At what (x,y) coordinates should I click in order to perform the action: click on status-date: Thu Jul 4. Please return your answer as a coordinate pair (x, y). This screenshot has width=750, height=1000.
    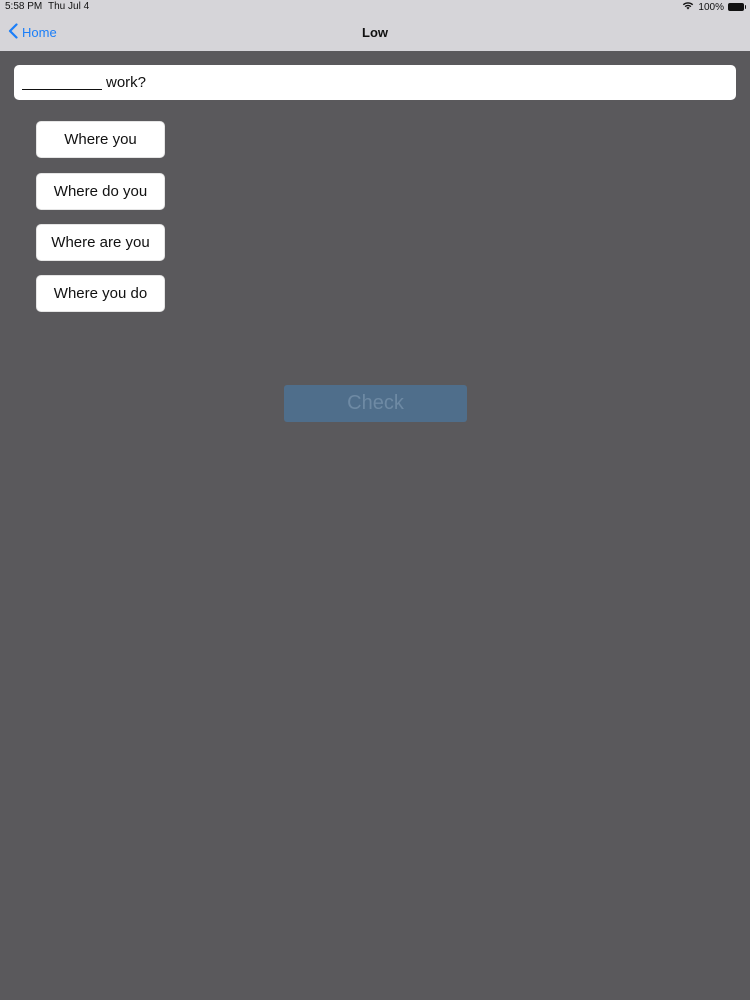
    Looking at the image, I should click on (69, 6).